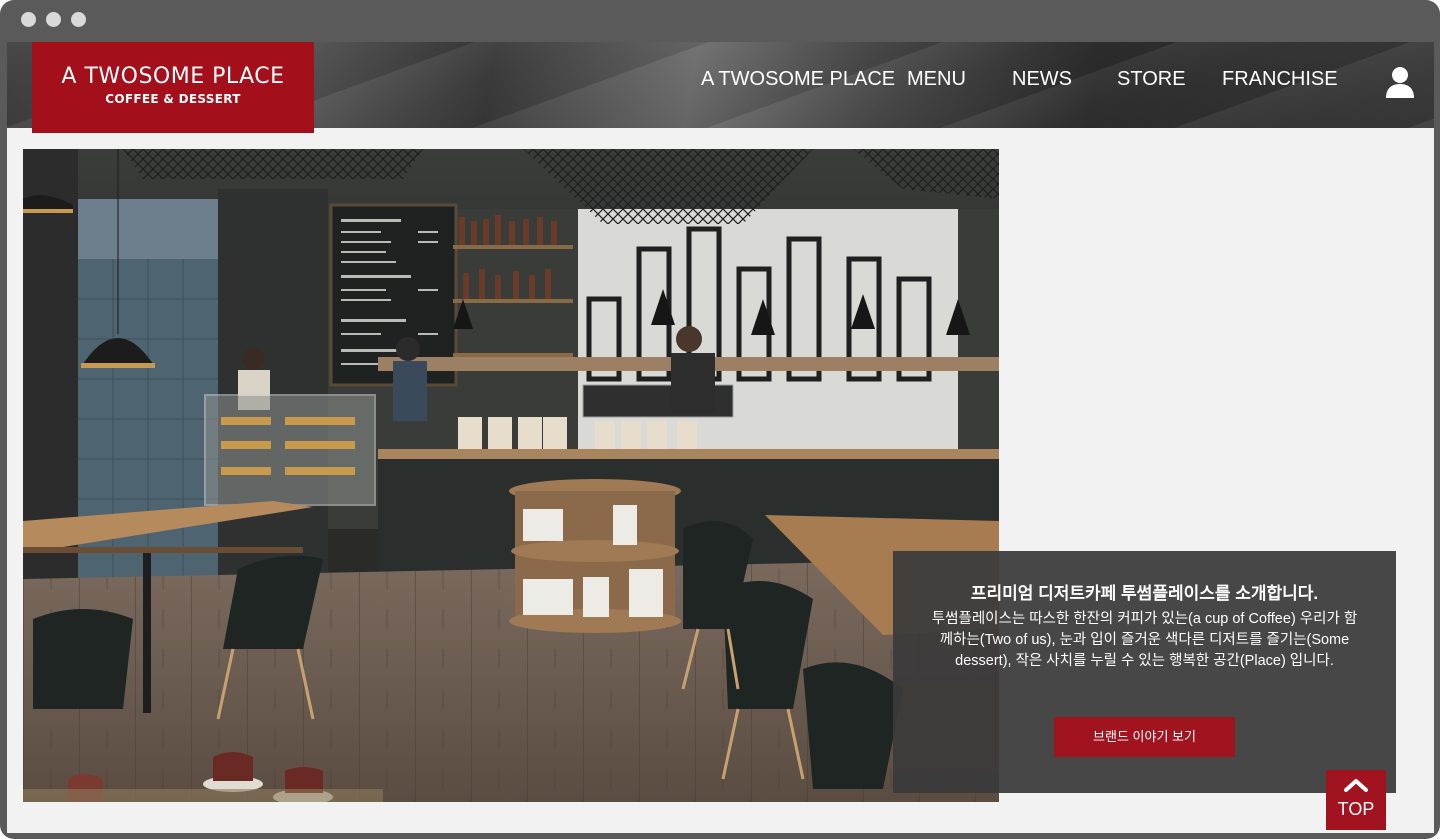  Describe the element at coordinates (1356, 809) in the screenshot. I see `top-label: TOP` at that location.